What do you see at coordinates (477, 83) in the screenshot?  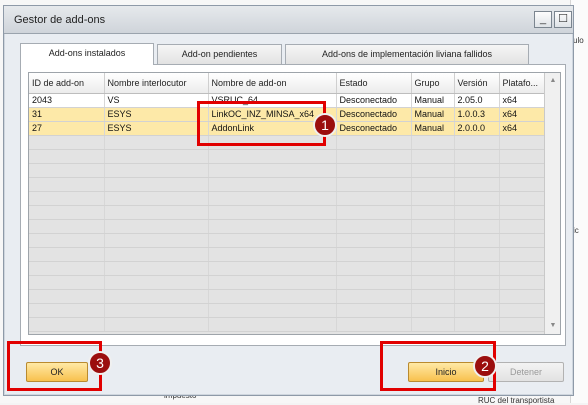 I see `column-header-version: Versión` at bounding box center [477, 83].